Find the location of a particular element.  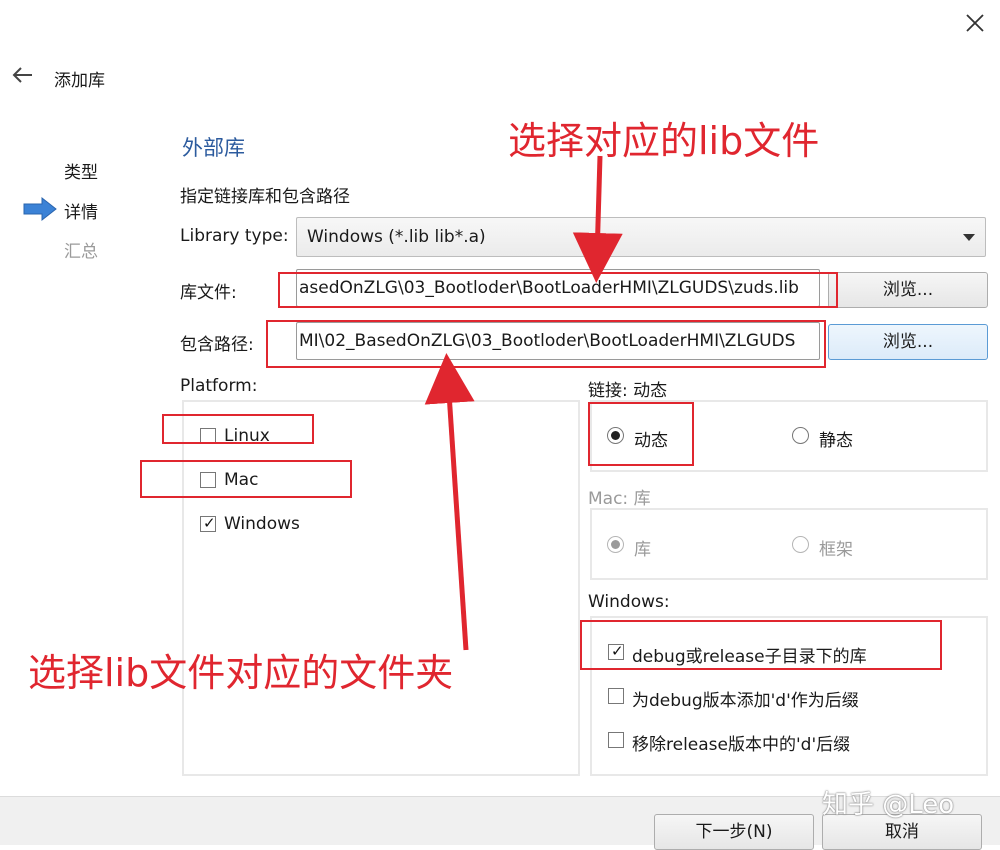

platform-windows-checkbox: ✓ is located at coordinates (208, 523).